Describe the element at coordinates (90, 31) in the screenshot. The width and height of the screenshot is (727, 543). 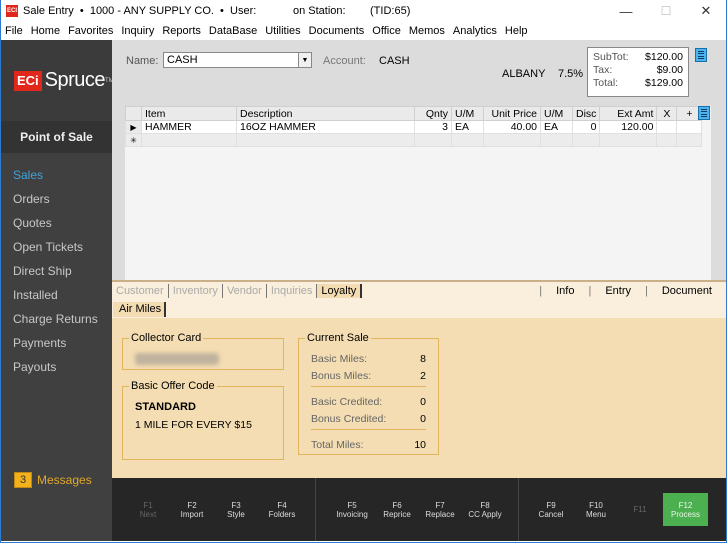
I see `menu-favorites: Favorites` at that location.